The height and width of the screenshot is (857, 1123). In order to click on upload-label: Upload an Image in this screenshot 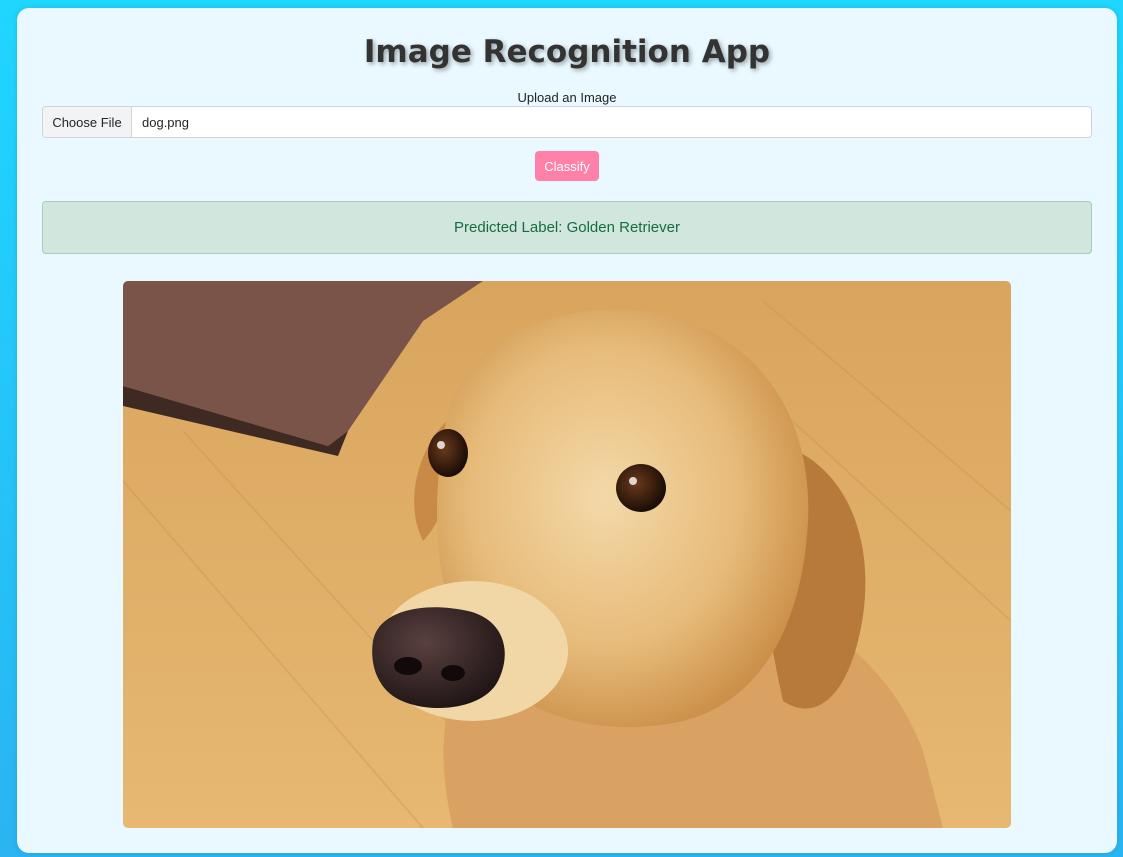, I will do `click(567, 97)`.